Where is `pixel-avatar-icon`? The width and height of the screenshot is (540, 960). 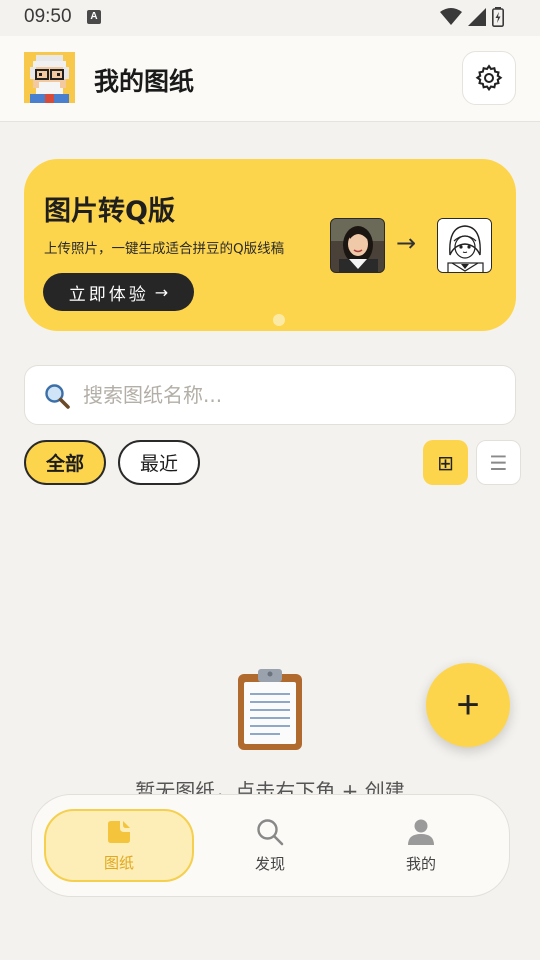 pixel-avatar-icon is located at coordinates (49, 77).